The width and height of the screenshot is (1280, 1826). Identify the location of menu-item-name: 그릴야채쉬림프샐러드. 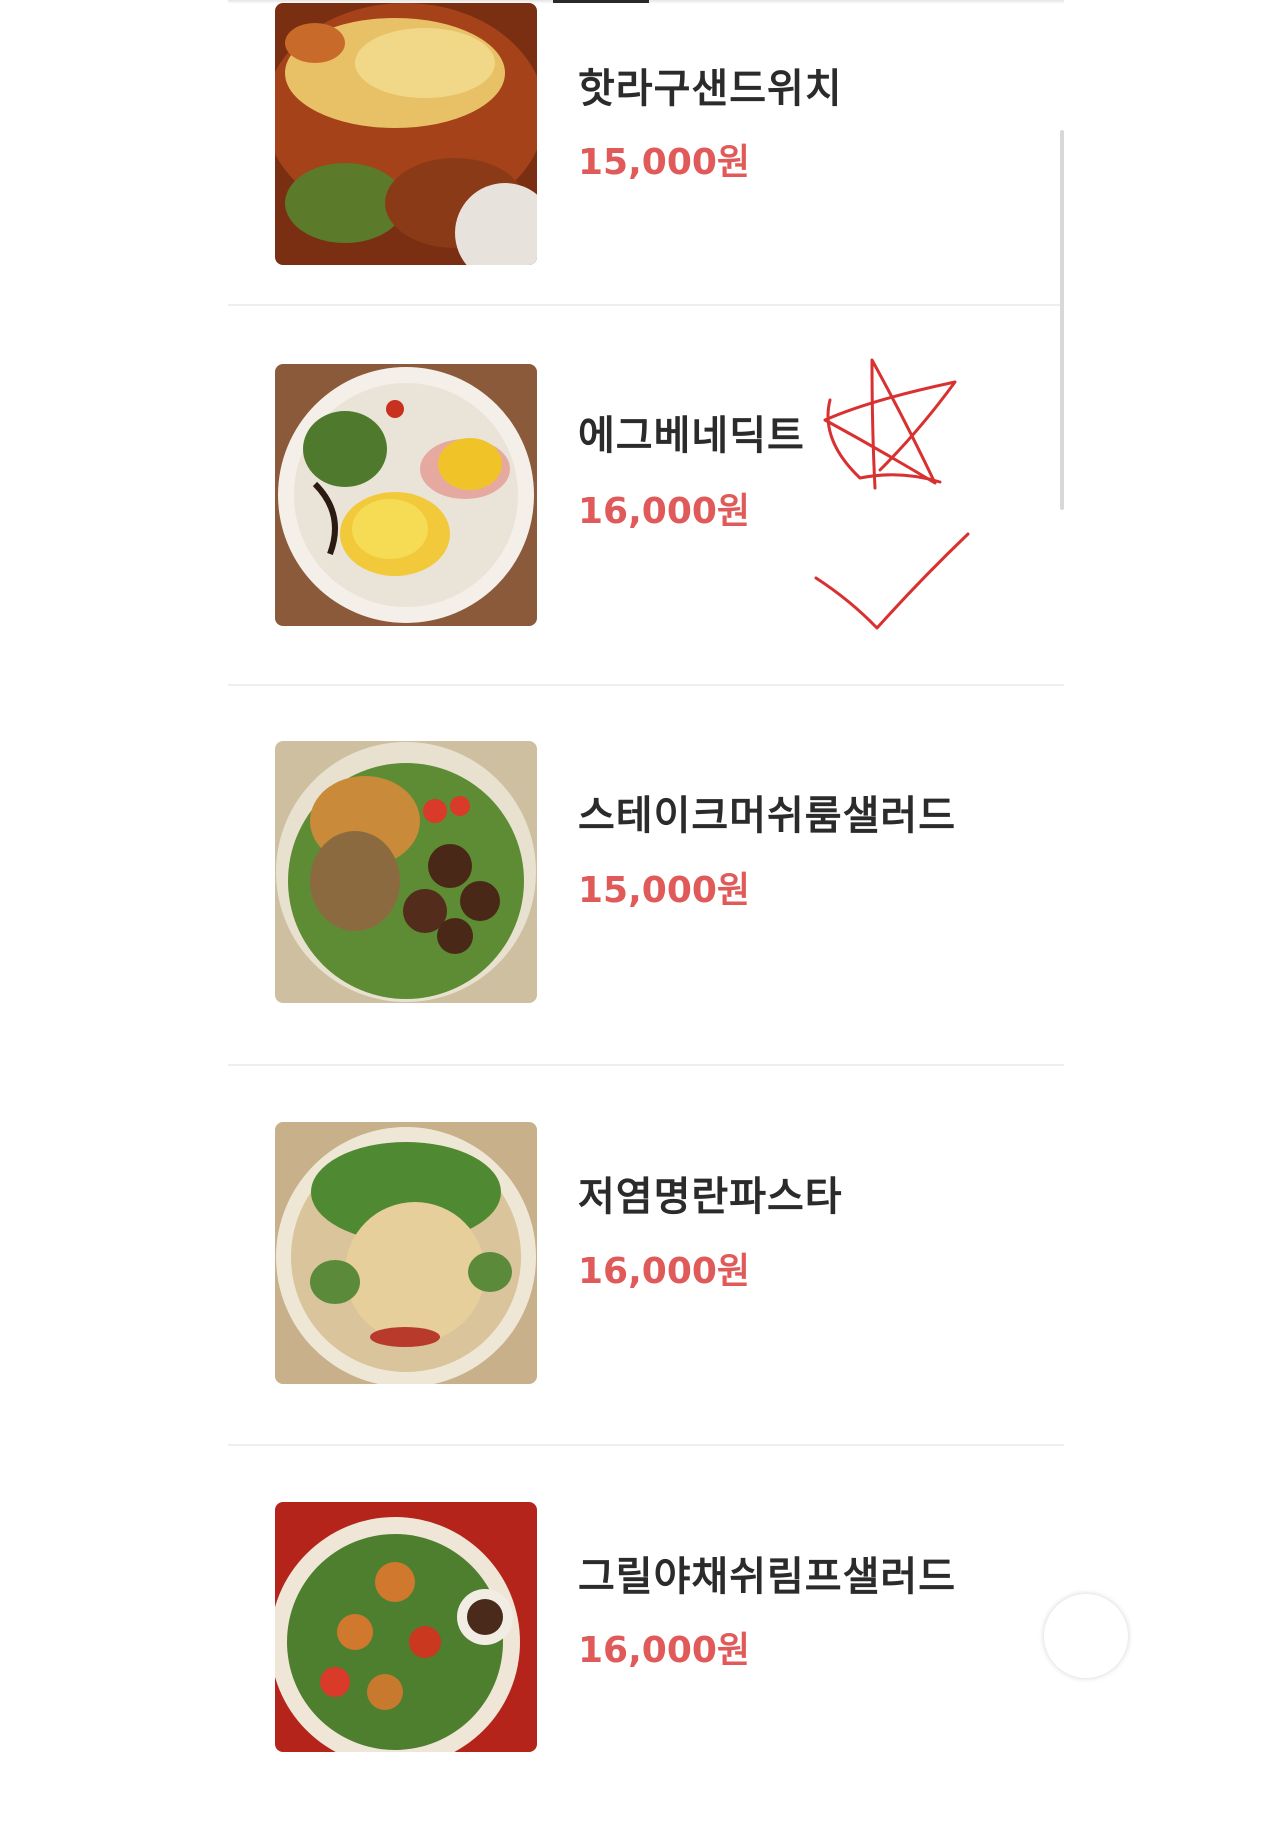
(767, 1577).